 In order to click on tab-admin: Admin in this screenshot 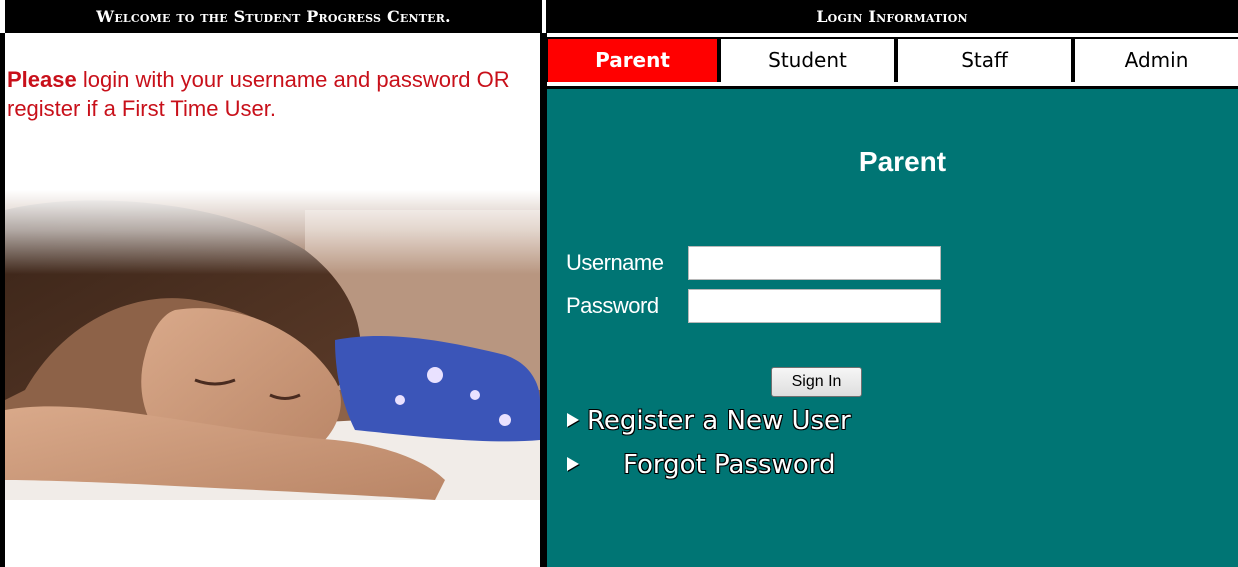, I will do `click(1156, 60)`.